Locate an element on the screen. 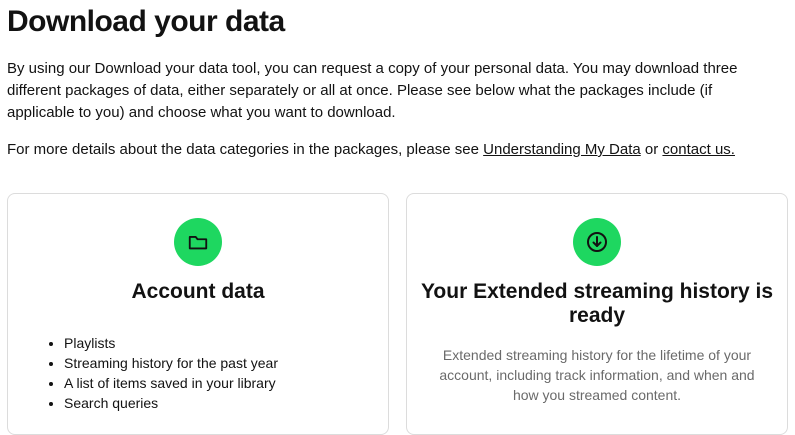 This screenshot has height=435, width=795. list-item: Streaming history for the past year is located at coordinates (171, 363).